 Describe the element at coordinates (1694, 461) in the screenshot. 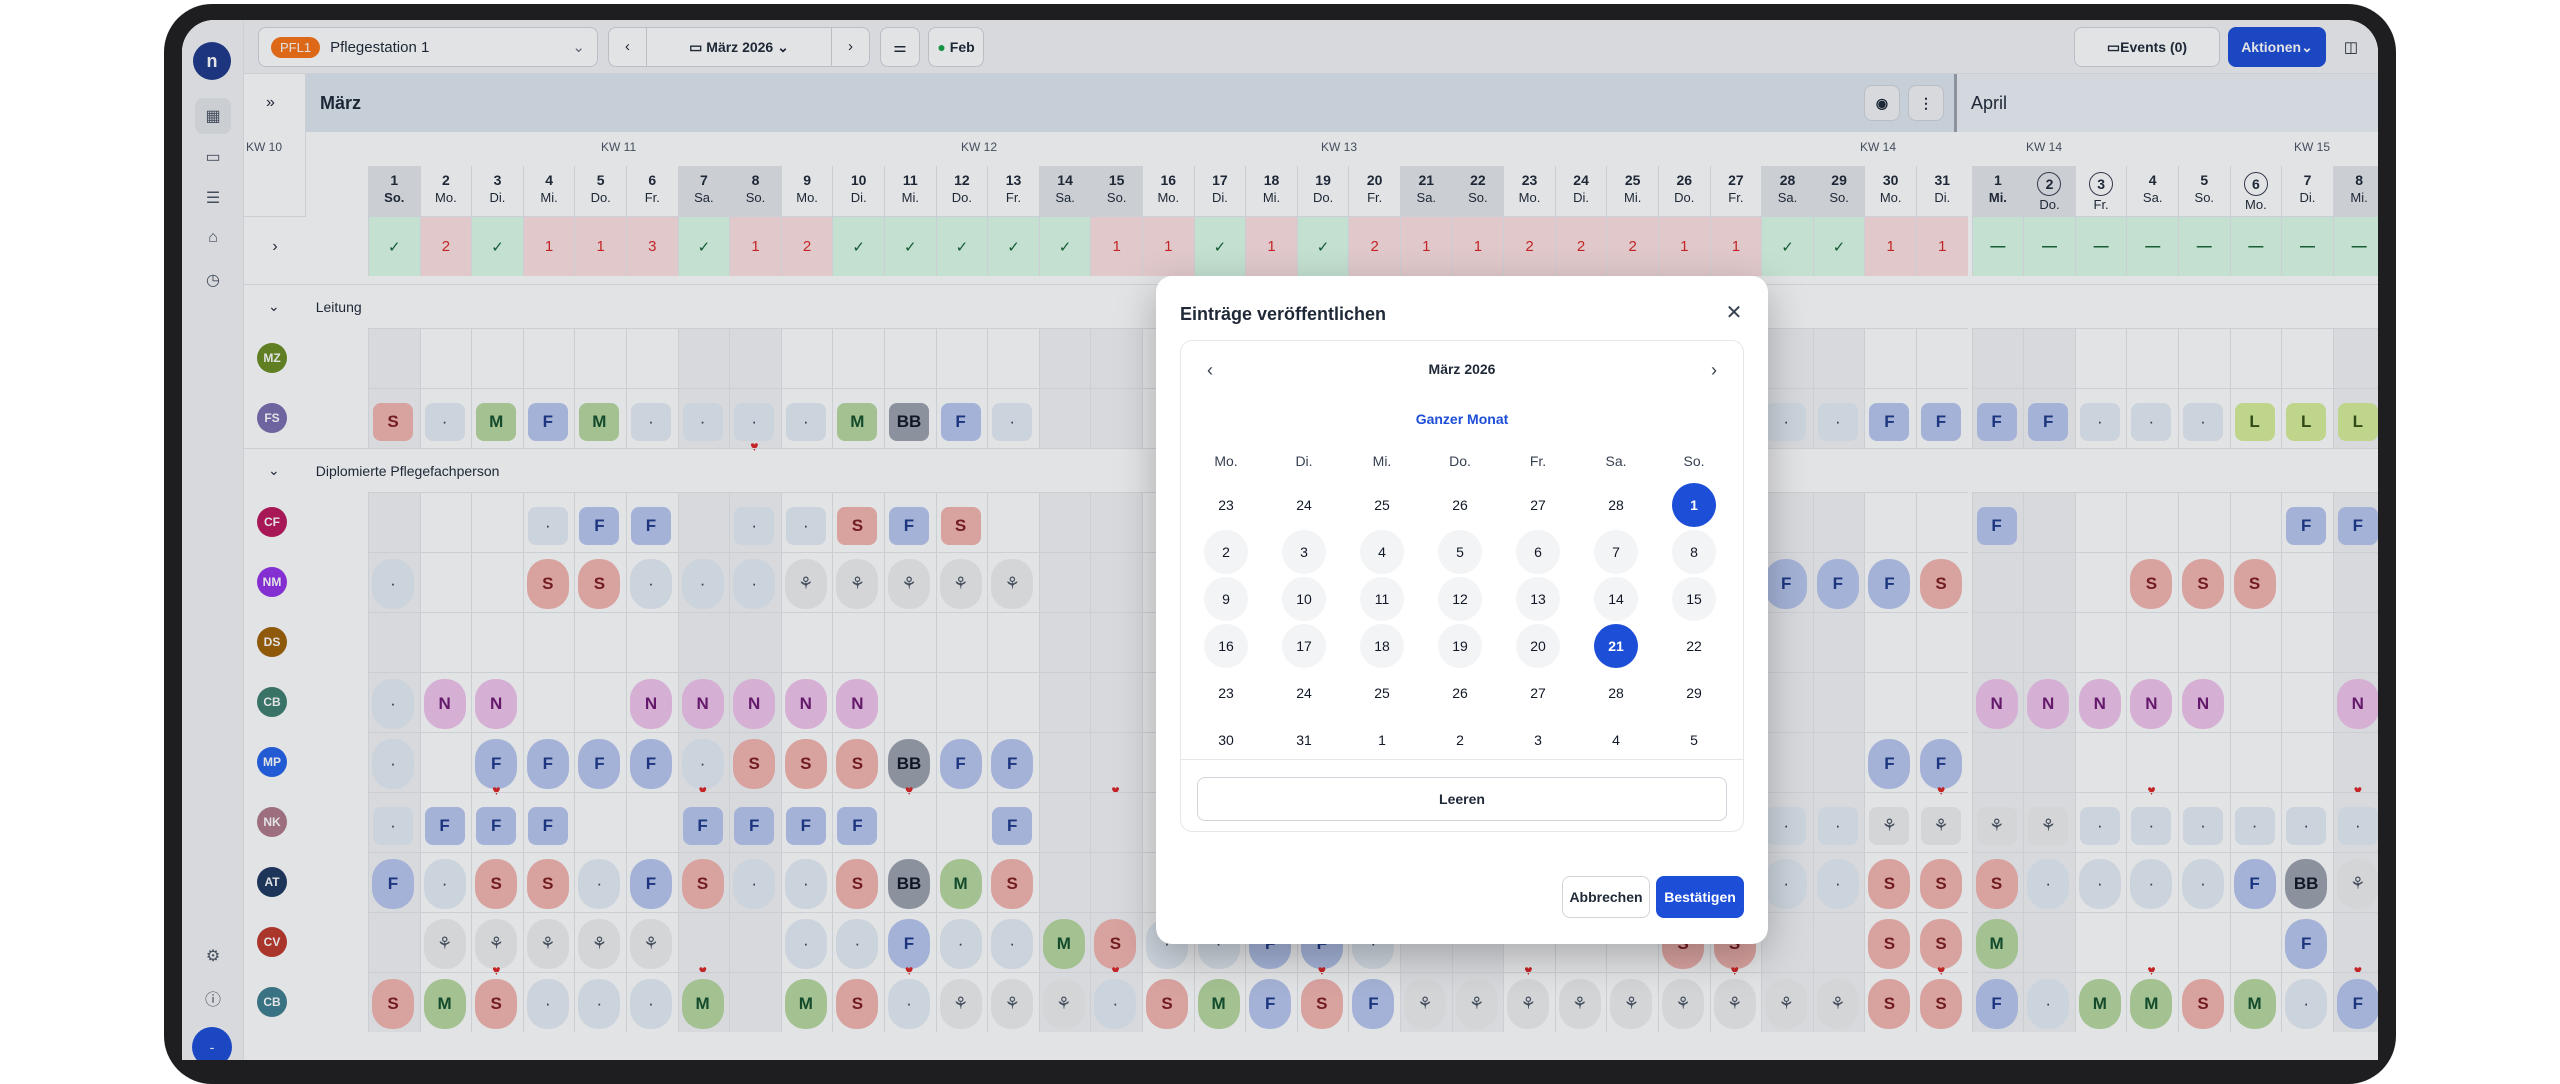

I see `weekday-label: So.` at that location.